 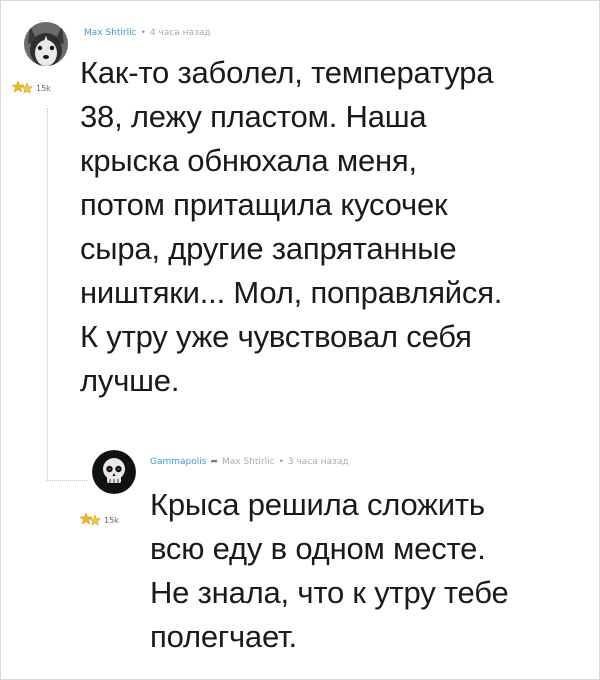 I want to click on rank-count: 15k, so click(x=111, y=520).